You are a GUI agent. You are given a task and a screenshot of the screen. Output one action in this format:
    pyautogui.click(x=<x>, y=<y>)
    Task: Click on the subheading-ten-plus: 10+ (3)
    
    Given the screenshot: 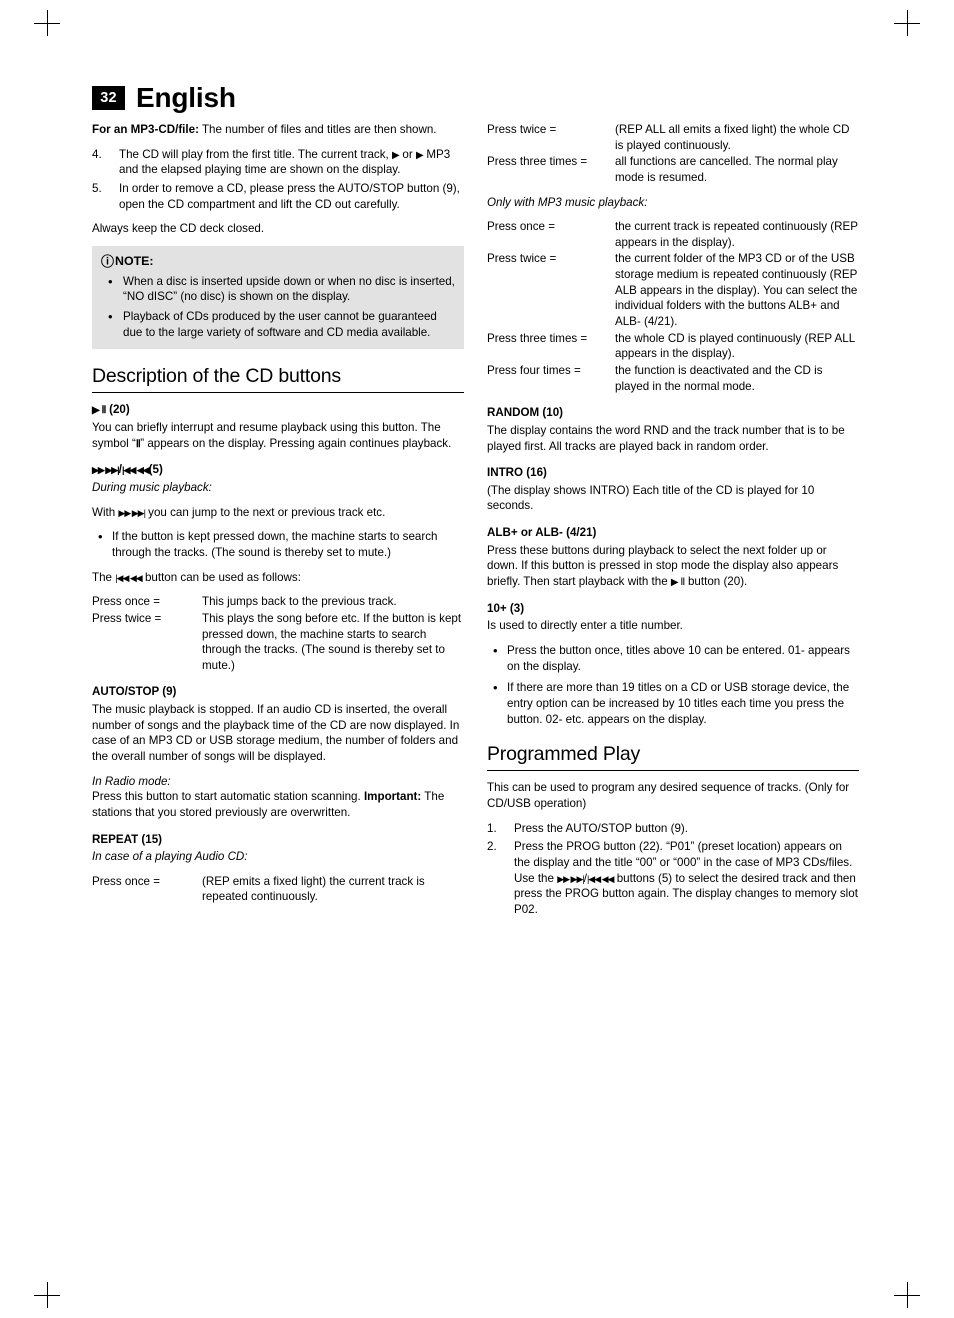 What is the action you would take?
    pyautogui.click(x=506, y=608)
    